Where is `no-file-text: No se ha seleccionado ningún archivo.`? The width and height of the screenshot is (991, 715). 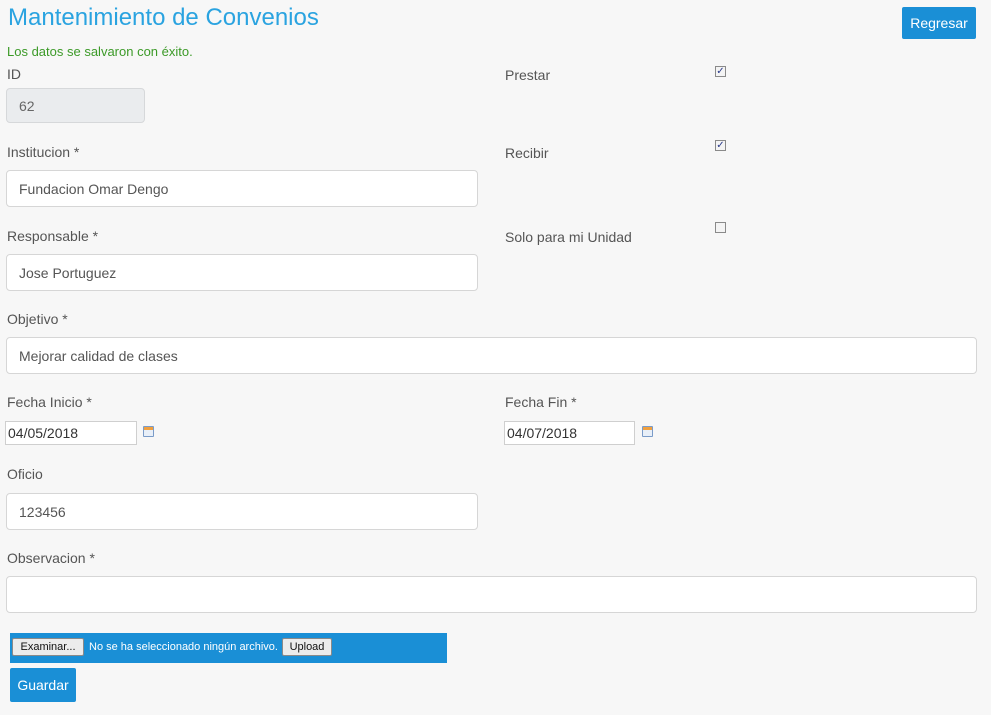 no-file-text: No se ha seleccionado ningún archivo. is located at coordinates (183, 647).